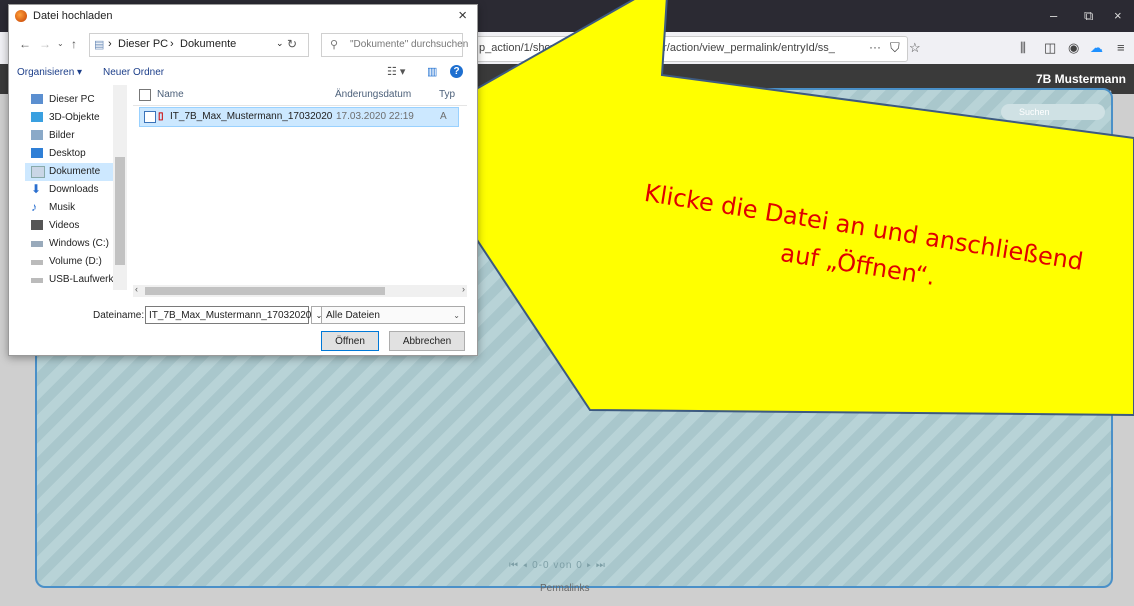 Image resolution: width=1134 pixels, height=606 pixels. What do you see at coordinates (353, 315) in the screenshot?
I see `file-type-value: Alle Dateien` at bounding box center [353, 315].